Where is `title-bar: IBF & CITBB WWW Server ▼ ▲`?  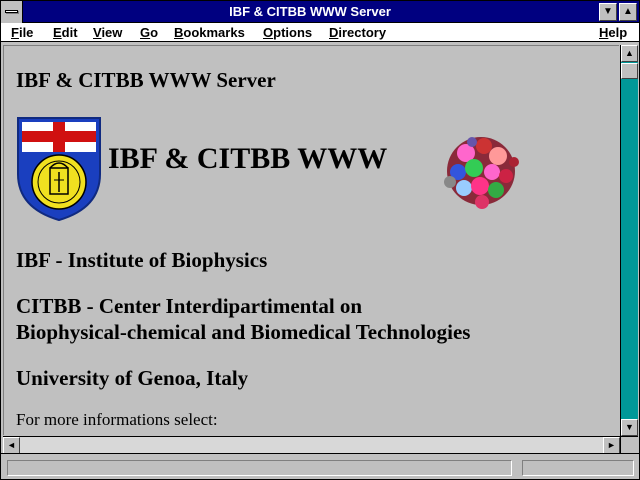
title-bar: IBF & CITBB WWW Server ▼ ▲ is located at coordinates (320, 12).